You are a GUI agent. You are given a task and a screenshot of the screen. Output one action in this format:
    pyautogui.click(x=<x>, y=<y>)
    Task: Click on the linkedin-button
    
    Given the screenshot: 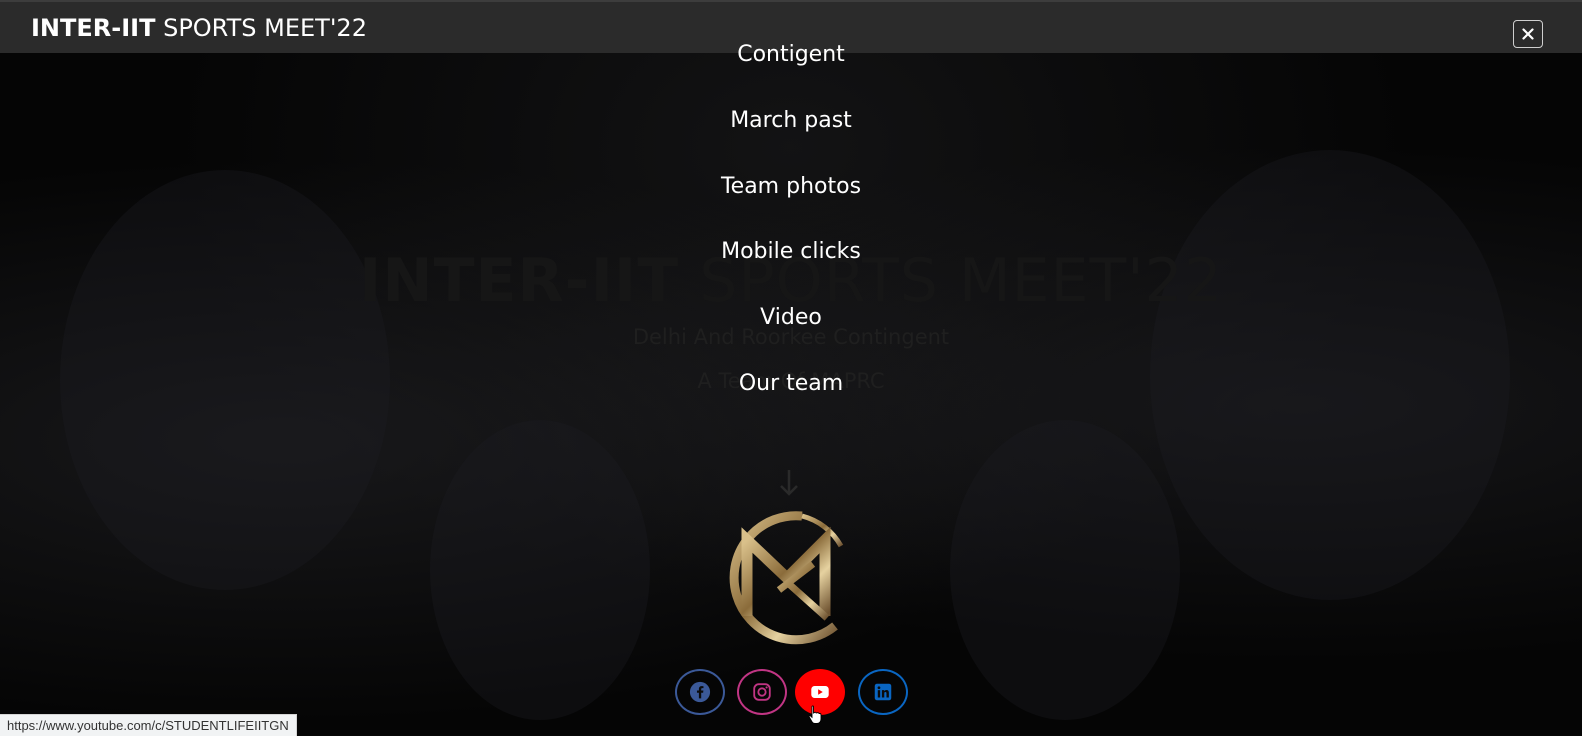 What is the action you would take?
    pyautogui.click(x=883, y=692)
    